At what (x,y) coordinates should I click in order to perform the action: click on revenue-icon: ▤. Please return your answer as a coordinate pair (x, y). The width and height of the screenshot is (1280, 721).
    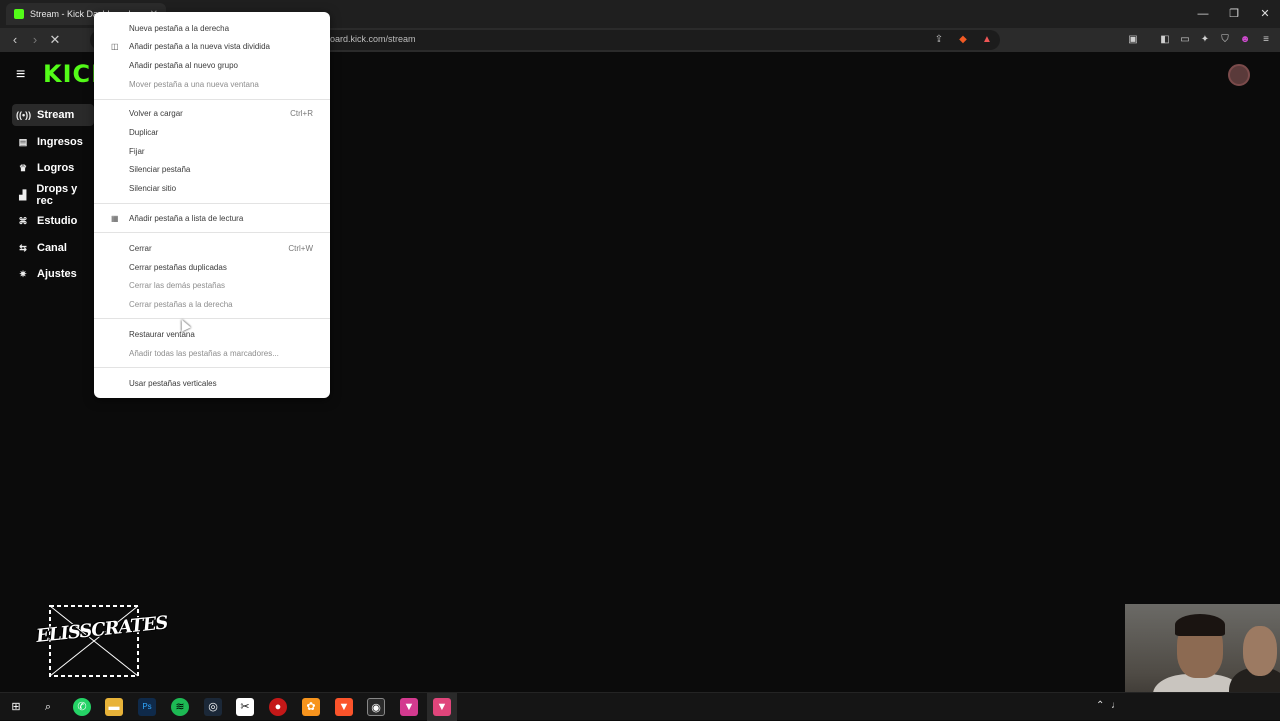
    Looking at the image, I should click on (23, 141).